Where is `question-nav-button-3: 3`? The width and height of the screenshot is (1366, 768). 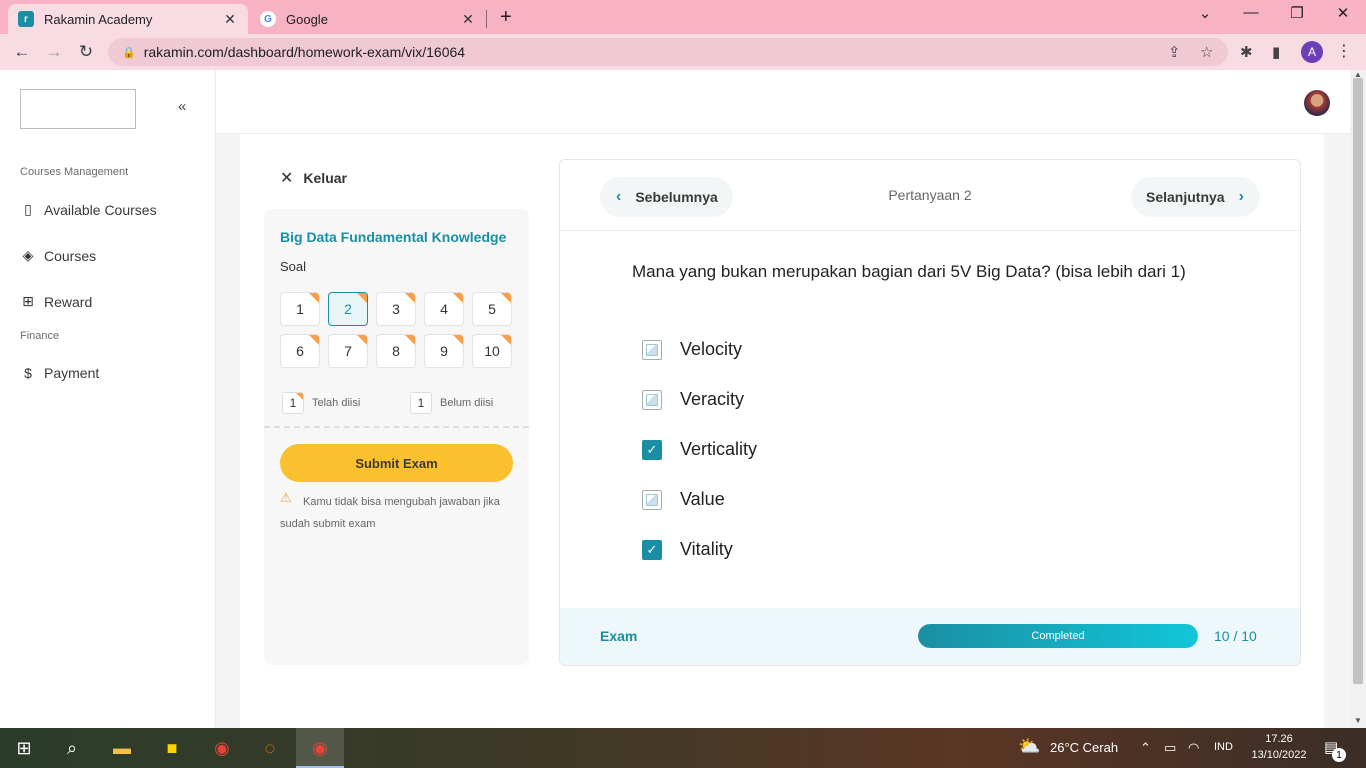
question-nav-button-3: 3 is located at coordinates (396, 309).